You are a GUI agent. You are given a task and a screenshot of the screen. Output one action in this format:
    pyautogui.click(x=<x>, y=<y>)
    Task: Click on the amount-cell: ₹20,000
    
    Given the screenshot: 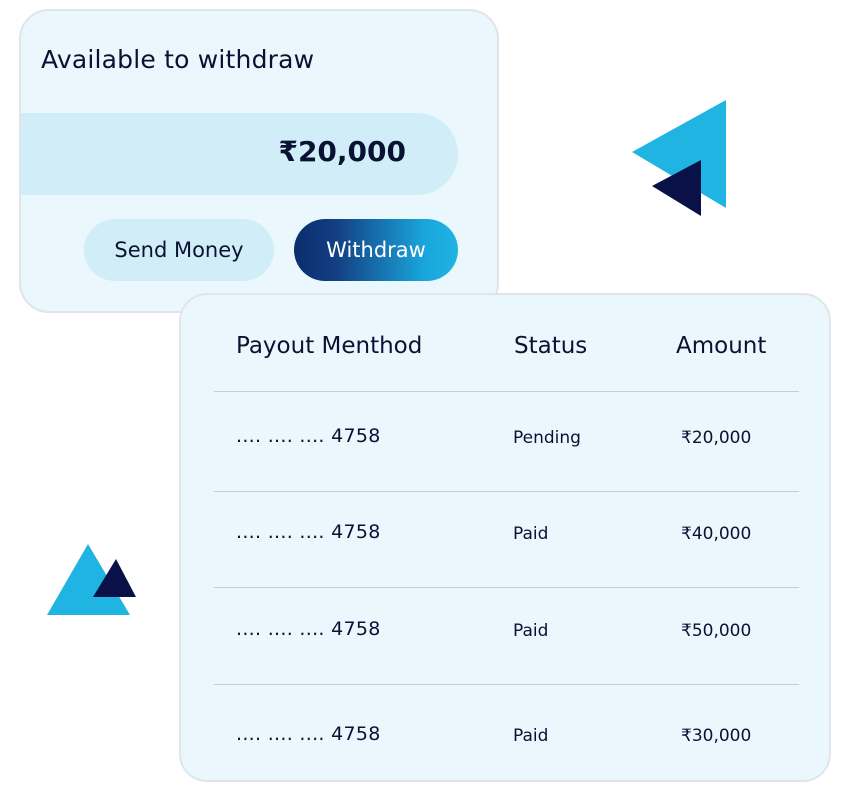 What is the action you would take?
    pyautogui.click(x=716, y=438)
    